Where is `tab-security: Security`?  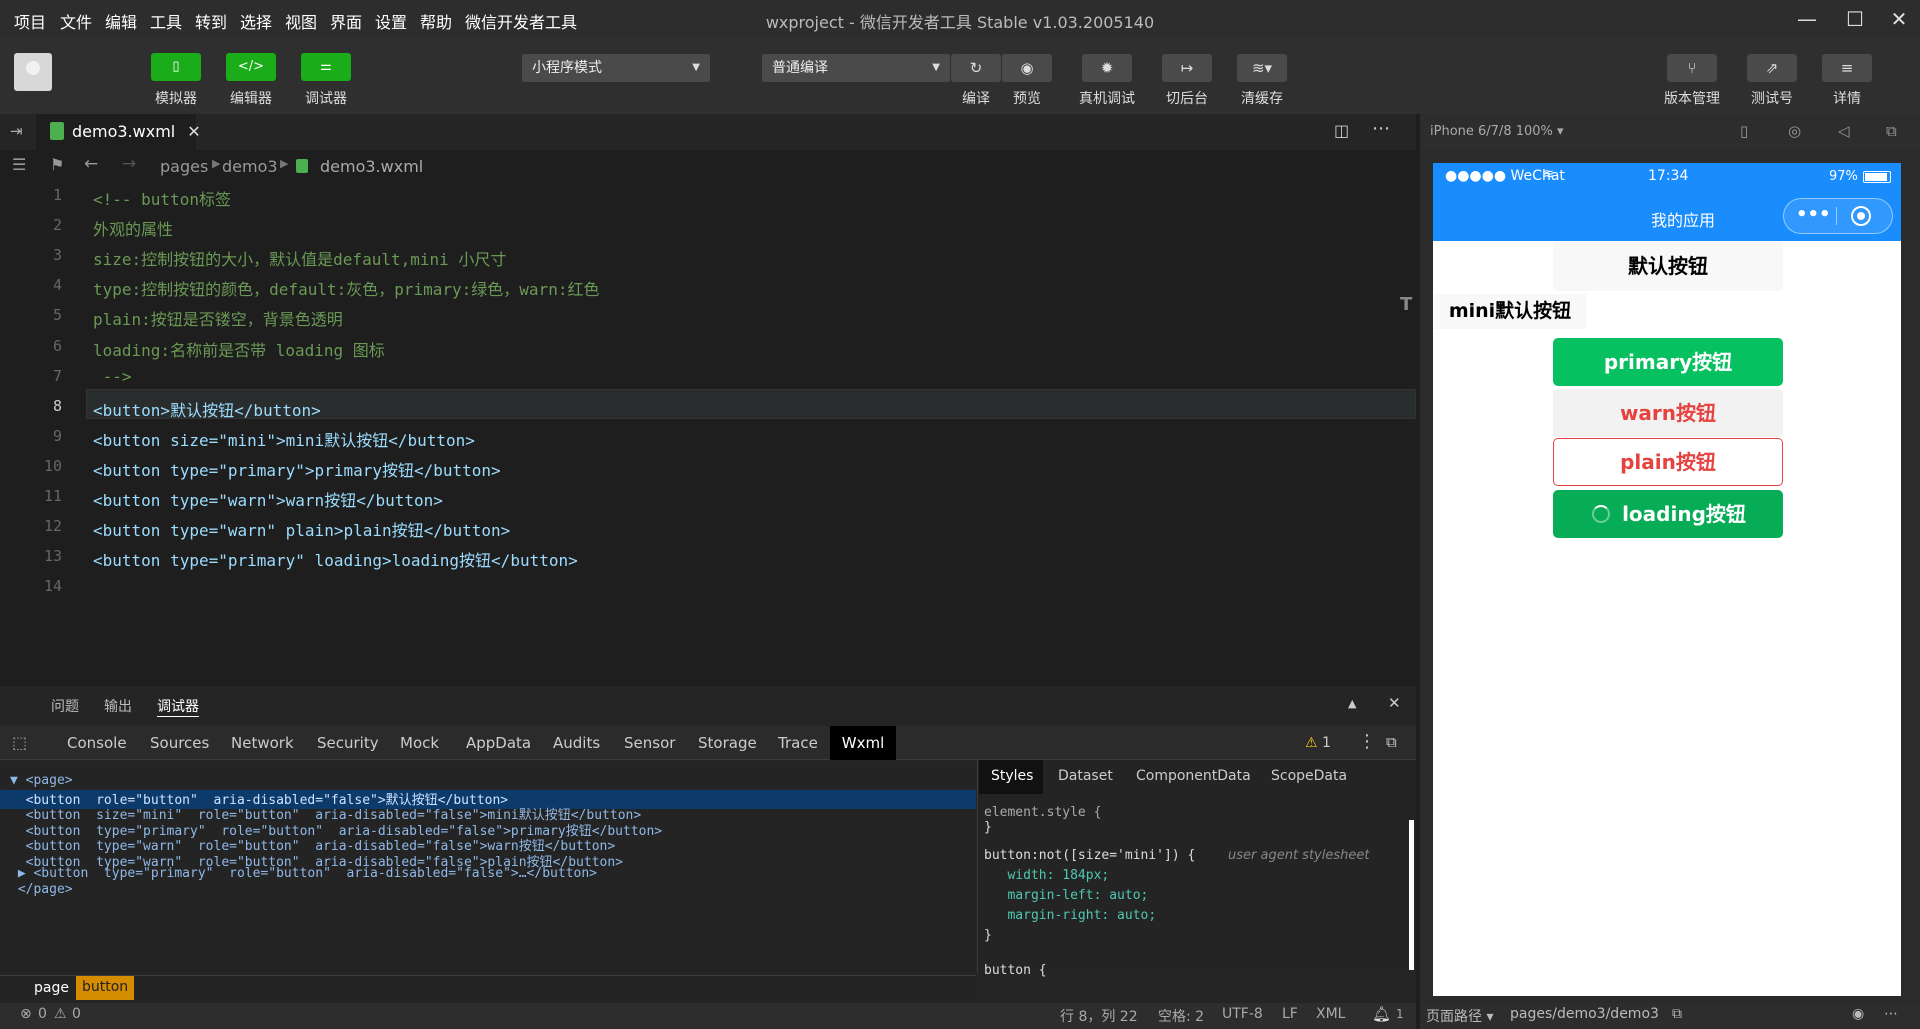
tab-security: Security is located at coordinates (348, 743).